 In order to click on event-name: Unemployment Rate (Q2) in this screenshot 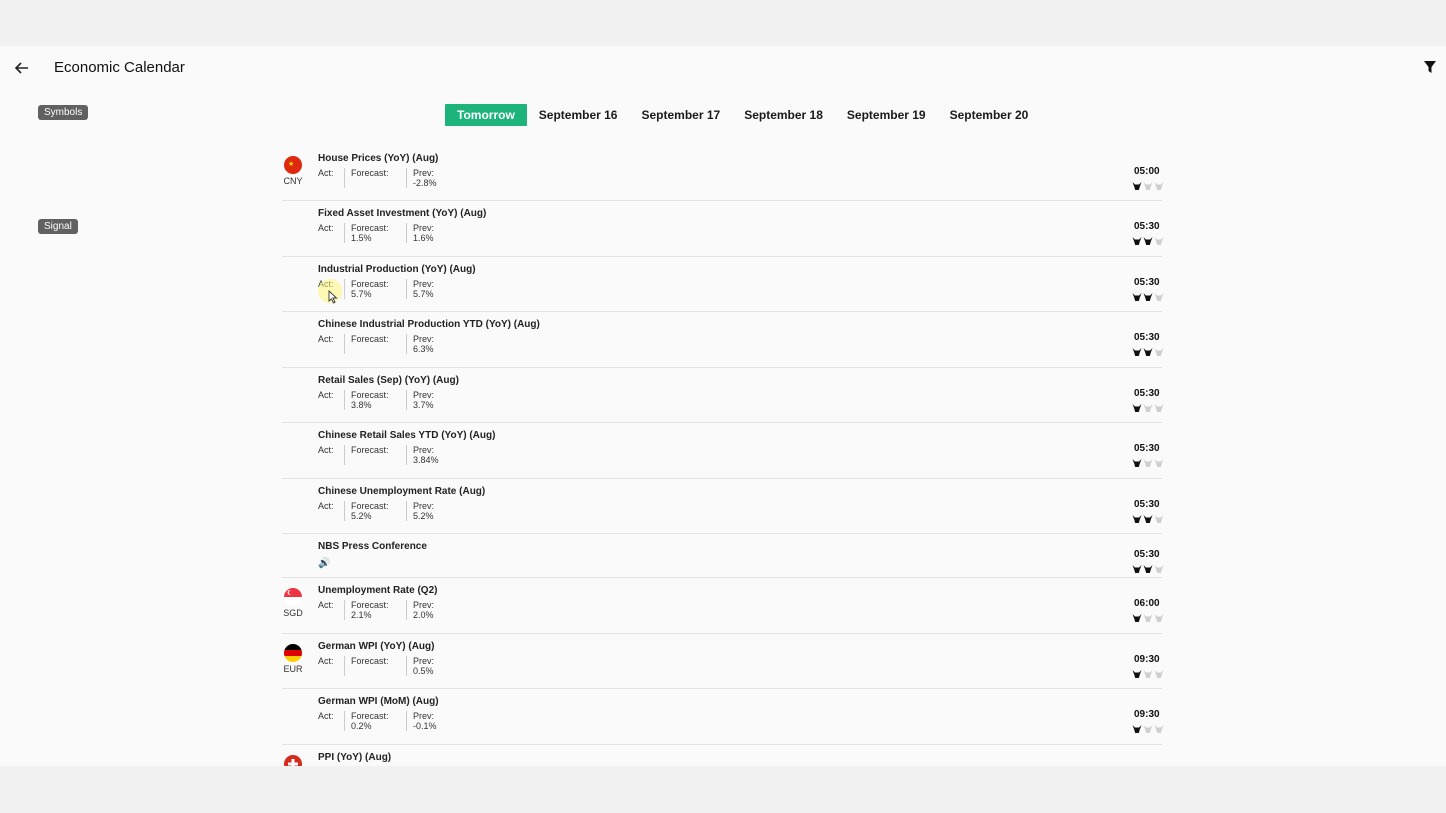, I will do `click(378, 590)`.